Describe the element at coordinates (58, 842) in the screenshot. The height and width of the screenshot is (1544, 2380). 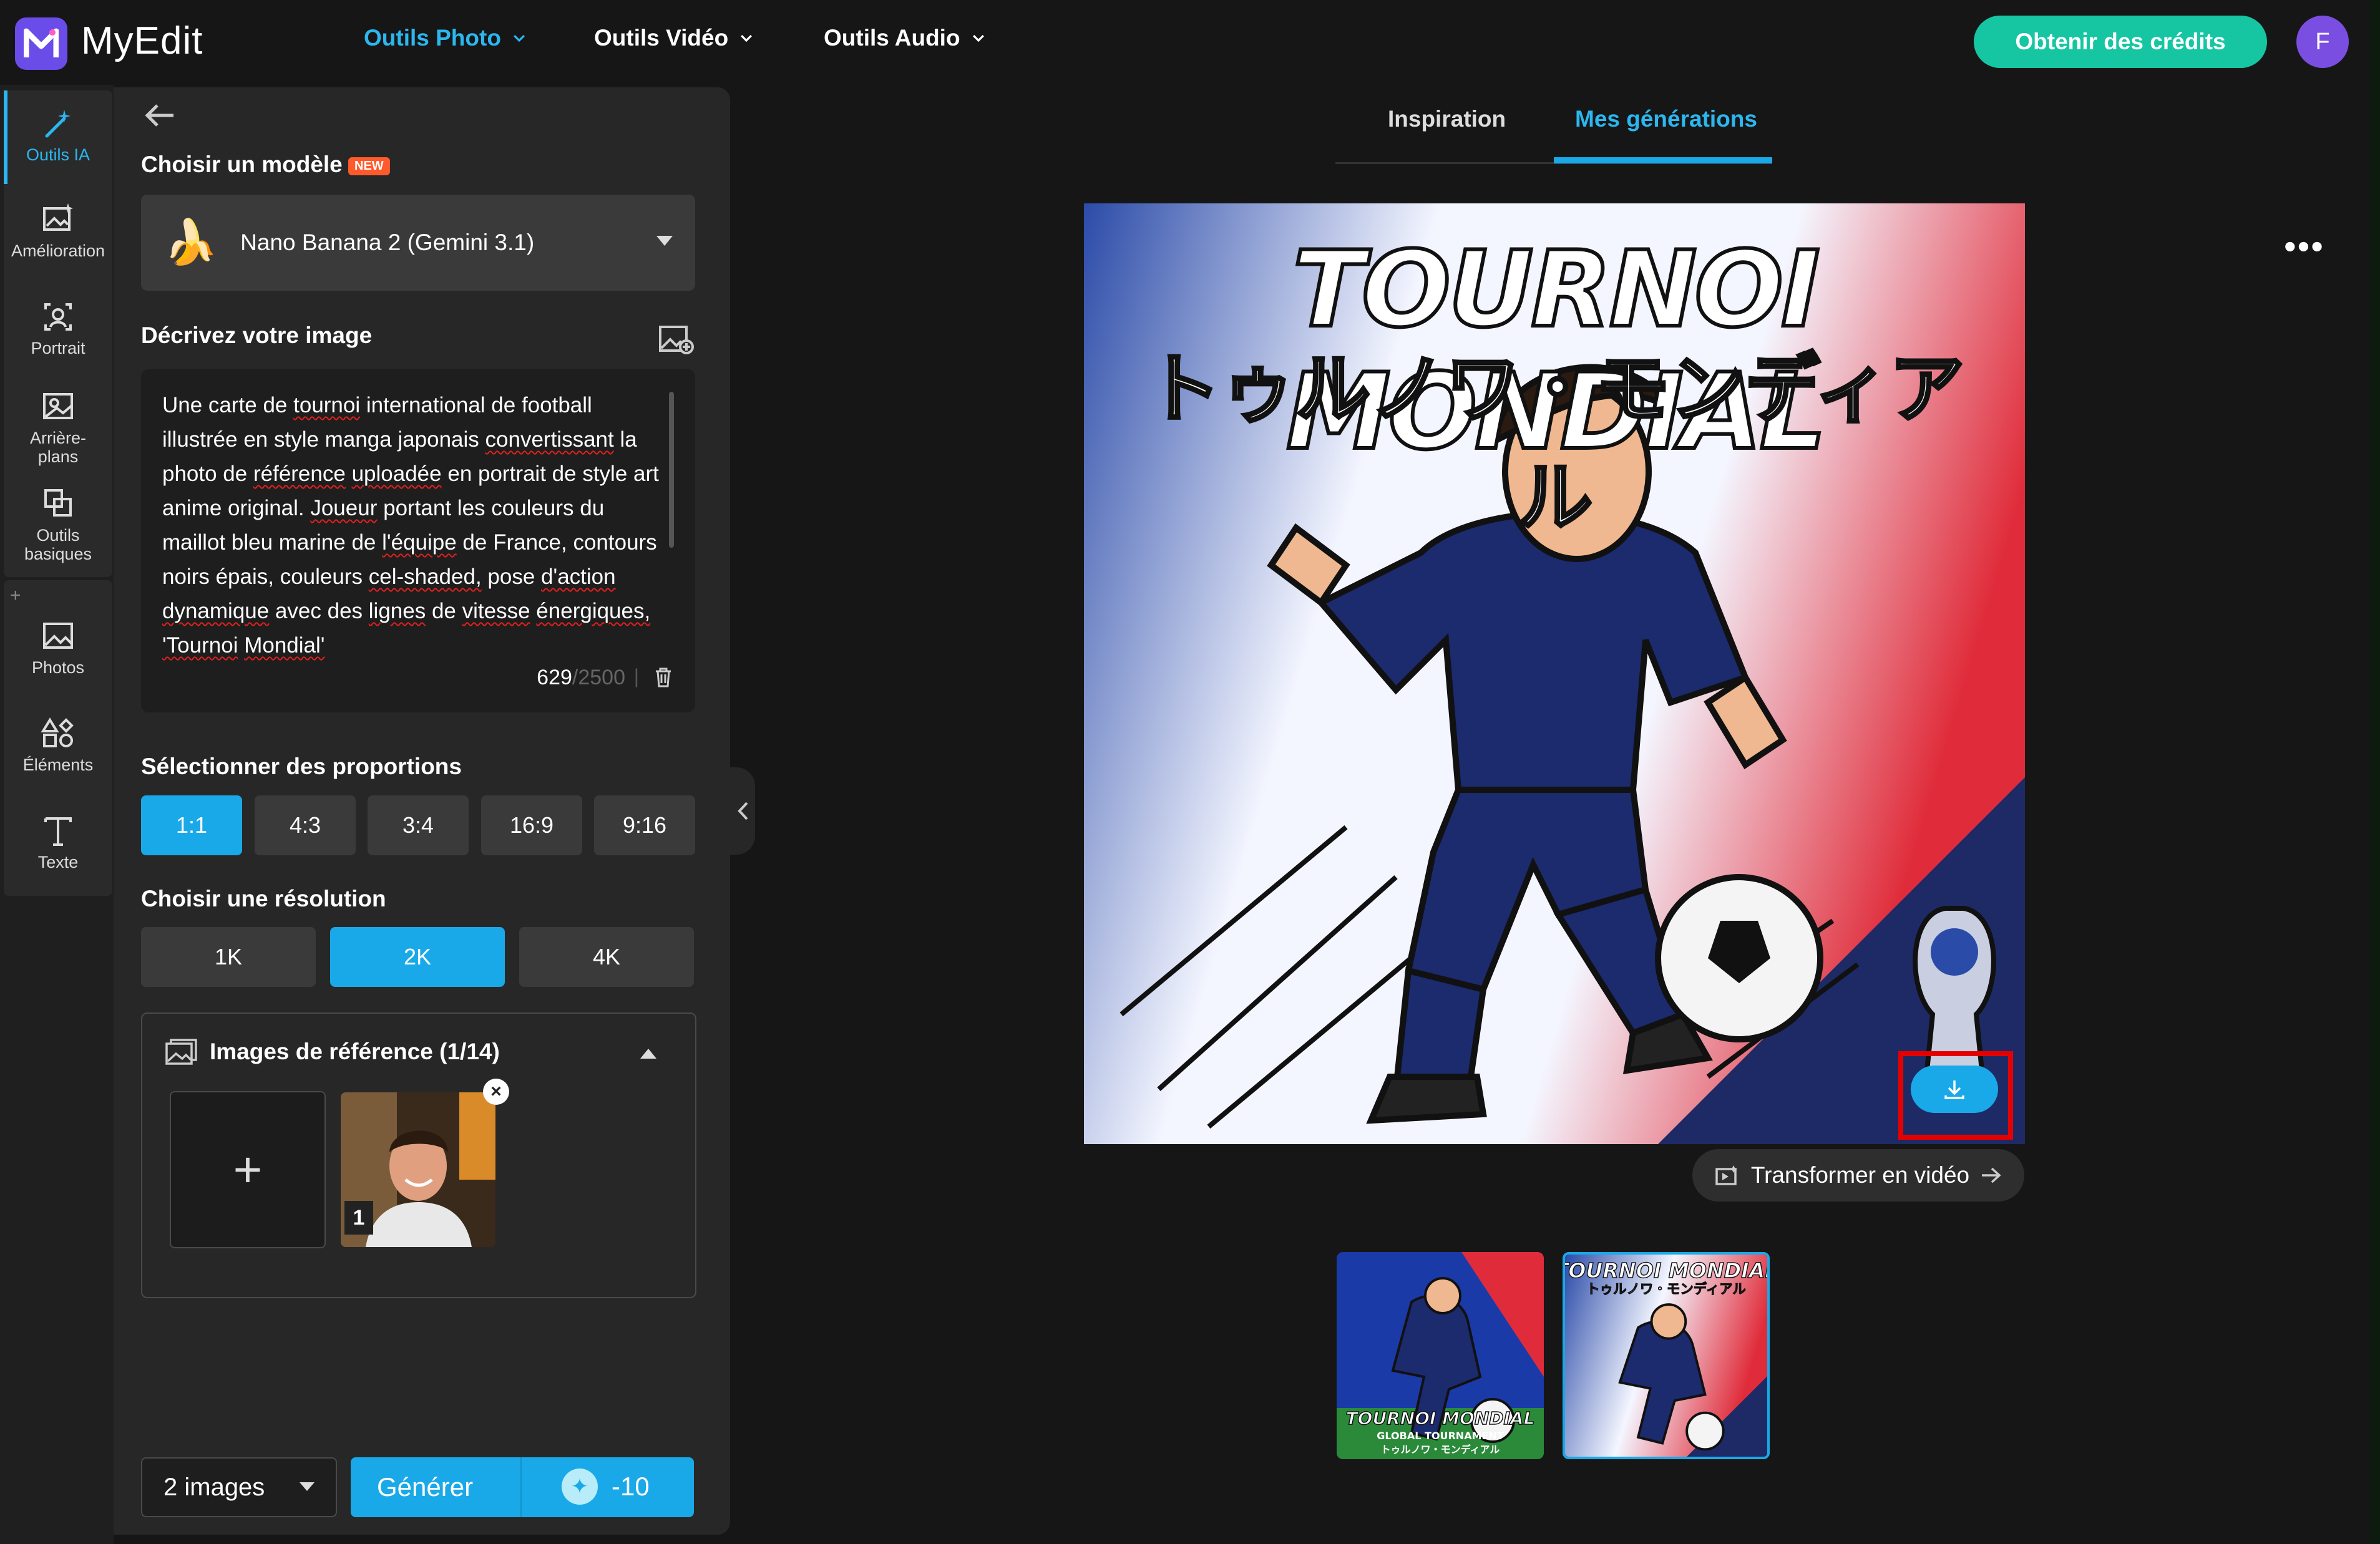
I see `rail-item-texte: Texte` at that location.